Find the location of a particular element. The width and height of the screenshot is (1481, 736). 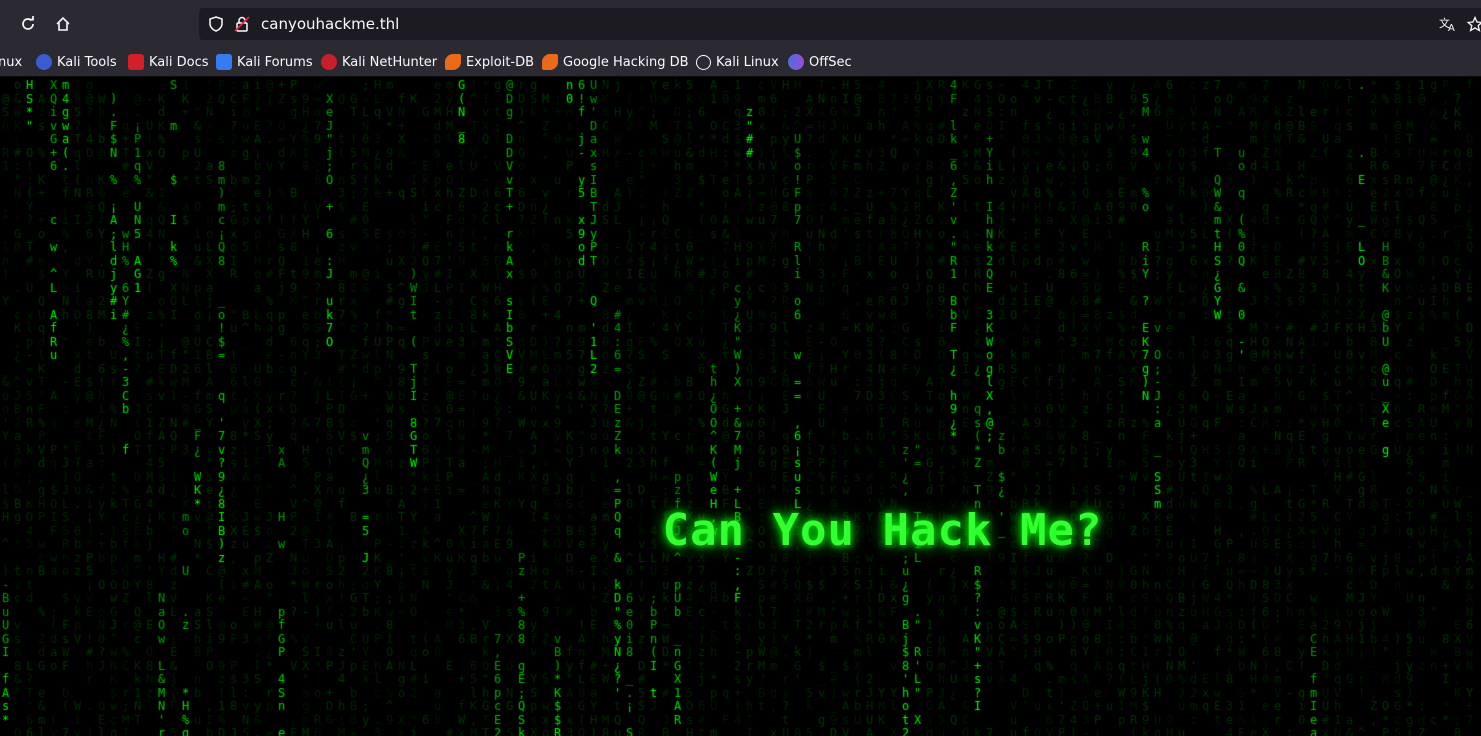

bookmark-kali-linux: Kali Linux is located at coordinates (737, 62).